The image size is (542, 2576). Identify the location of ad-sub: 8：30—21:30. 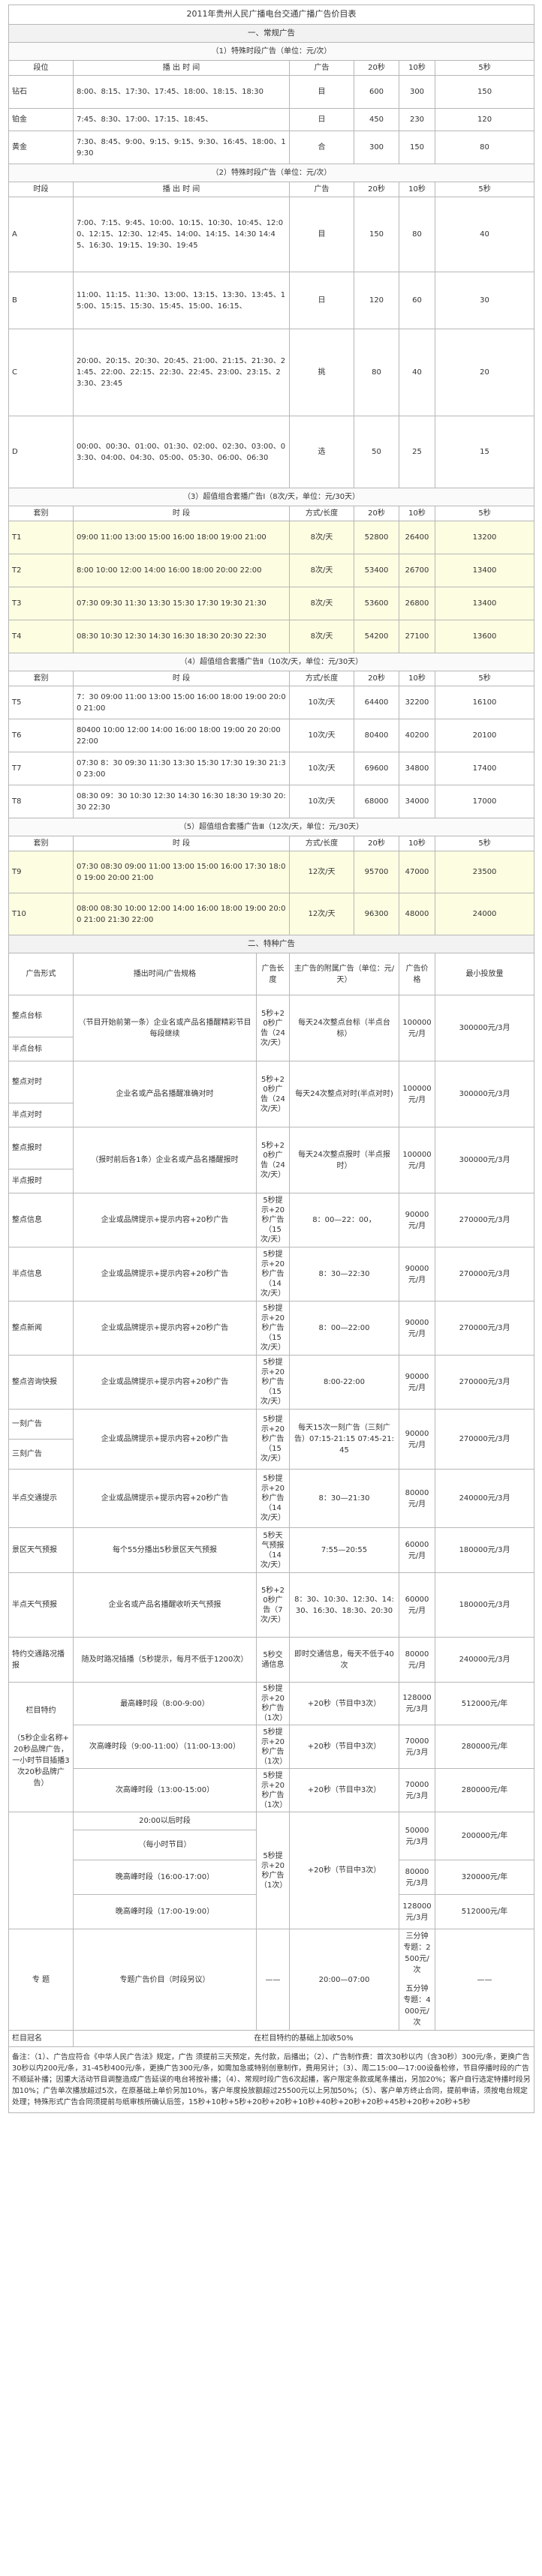
(344, 1498).